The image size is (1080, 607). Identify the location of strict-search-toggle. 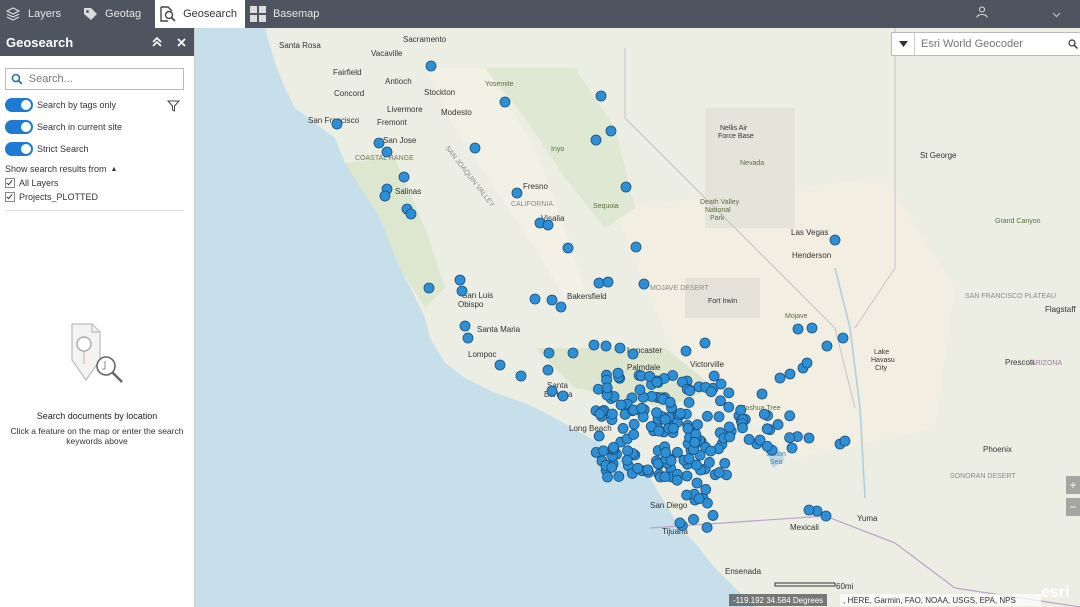
(19, 149).